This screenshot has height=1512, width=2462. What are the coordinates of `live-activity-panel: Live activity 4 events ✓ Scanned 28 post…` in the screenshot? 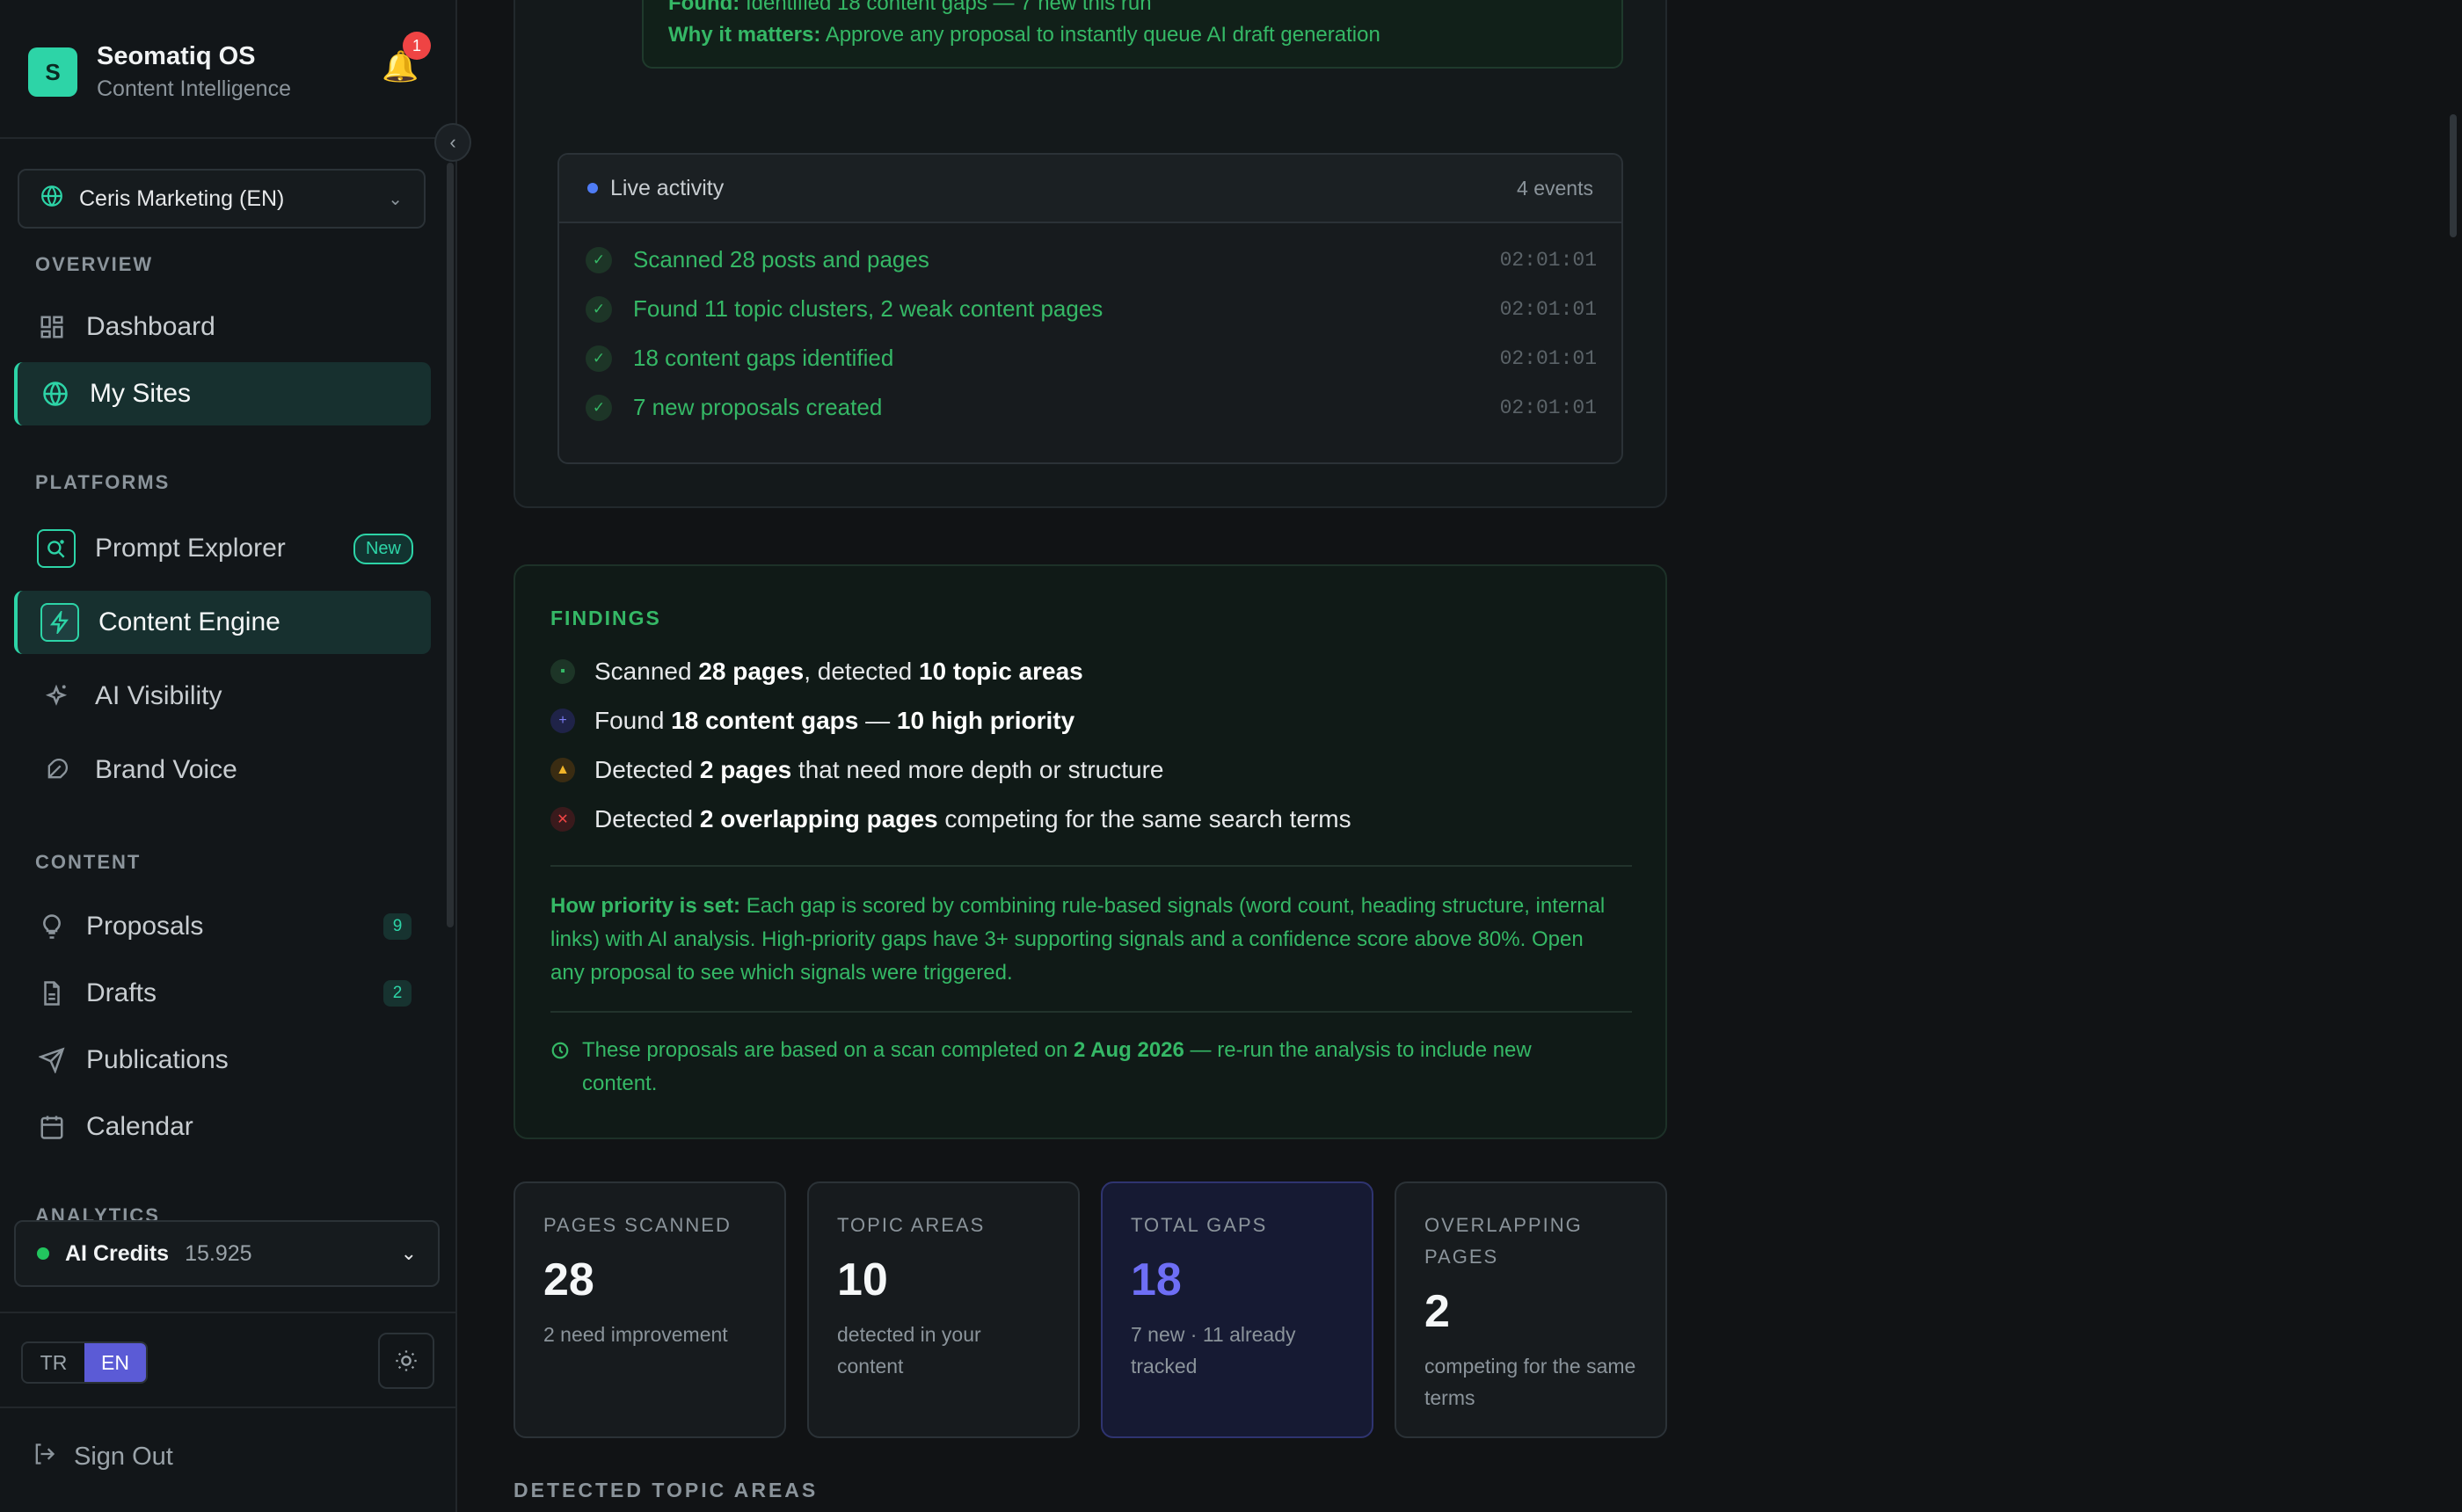 It's located at (1090, 309).